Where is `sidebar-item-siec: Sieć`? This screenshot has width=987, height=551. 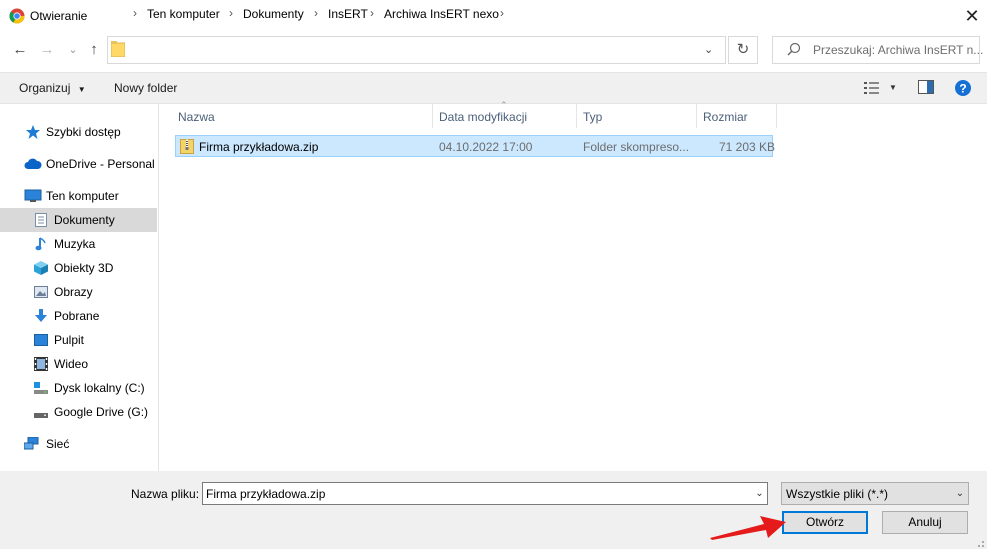
sidebar-item-siec: Sieć is located at coordinates (78, 444).